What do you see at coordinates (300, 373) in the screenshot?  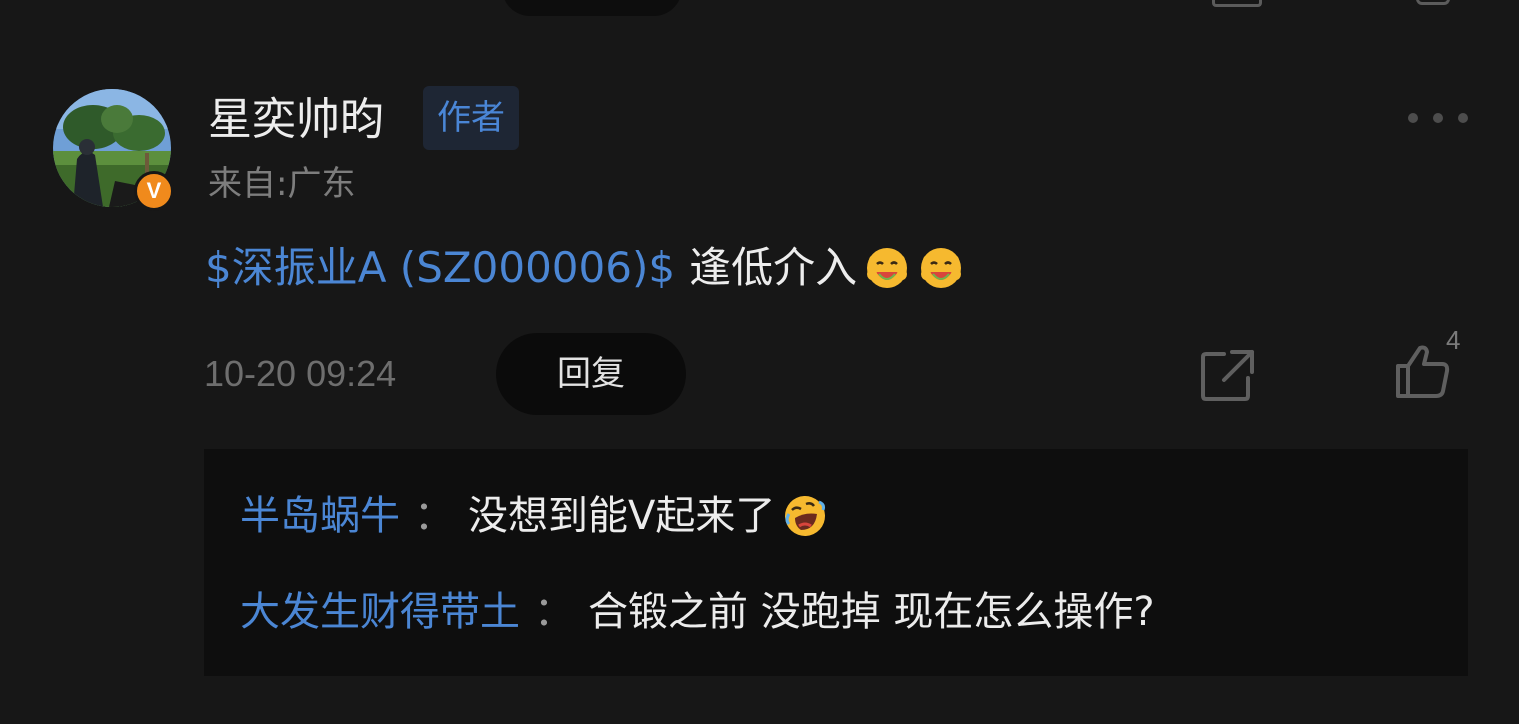 I see `comment-timestamp: 10-20 09:24` at bounding box center [300, 373].